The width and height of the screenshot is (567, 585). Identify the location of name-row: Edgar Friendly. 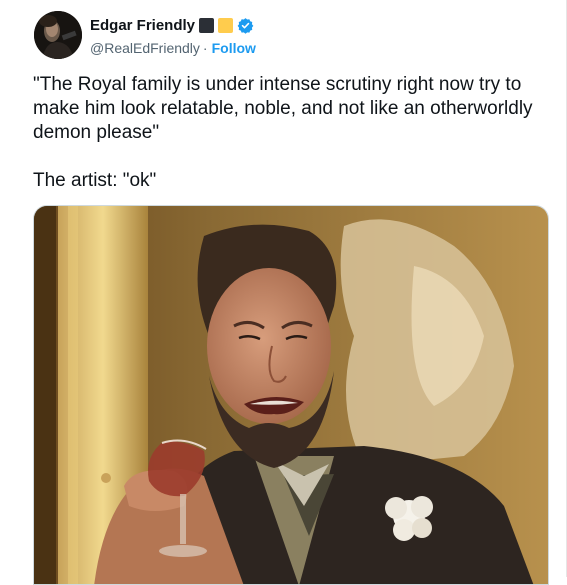
(172, 25).